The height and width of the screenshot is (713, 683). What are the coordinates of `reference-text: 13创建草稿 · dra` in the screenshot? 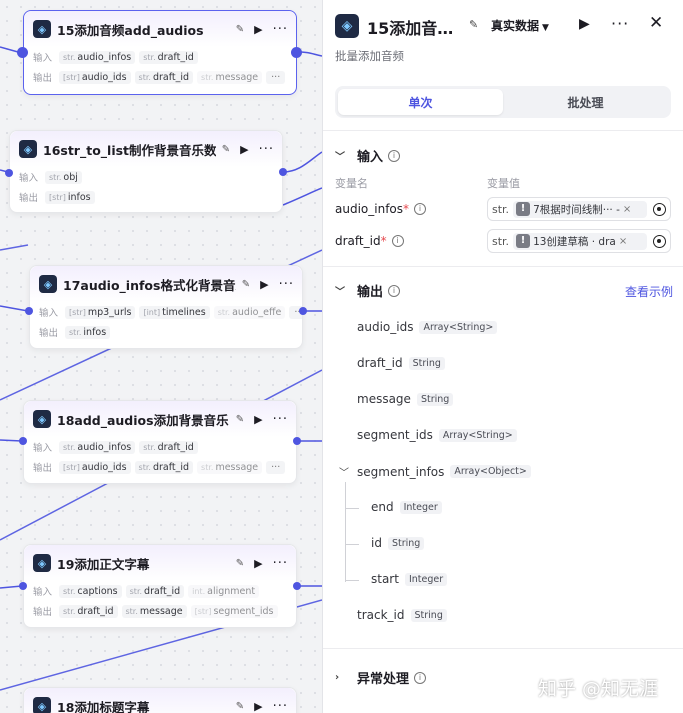 It's located at (574, 241).